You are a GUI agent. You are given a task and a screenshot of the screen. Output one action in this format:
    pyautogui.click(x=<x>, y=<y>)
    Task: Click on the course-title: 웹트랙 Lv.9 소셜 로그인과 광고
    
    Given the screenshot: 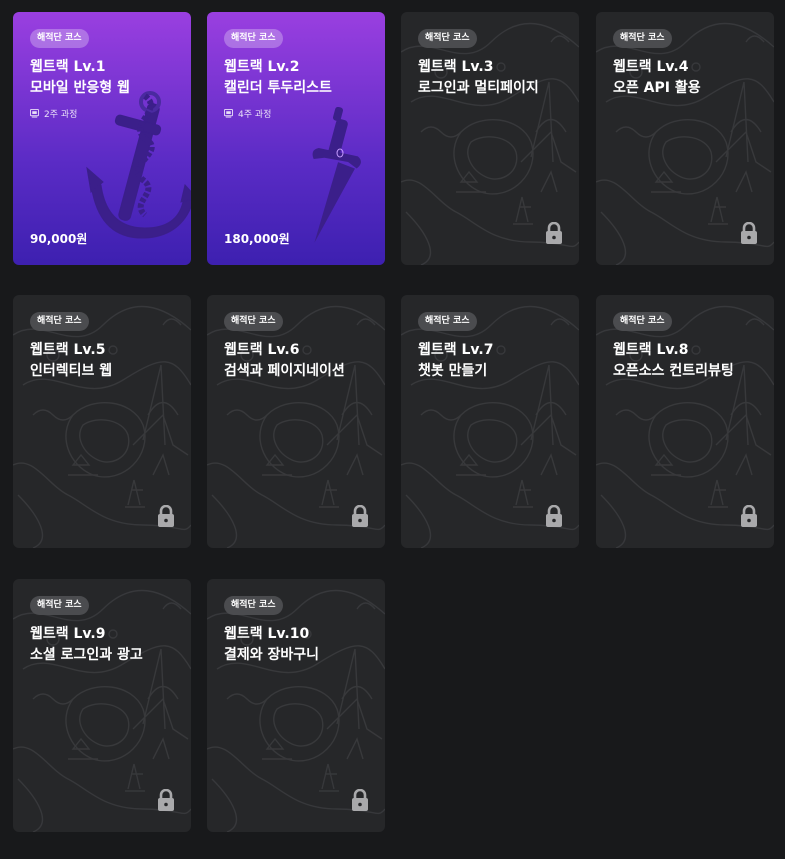 What is the action you would take?
    pyautogui.click(x=105, y=645)
    